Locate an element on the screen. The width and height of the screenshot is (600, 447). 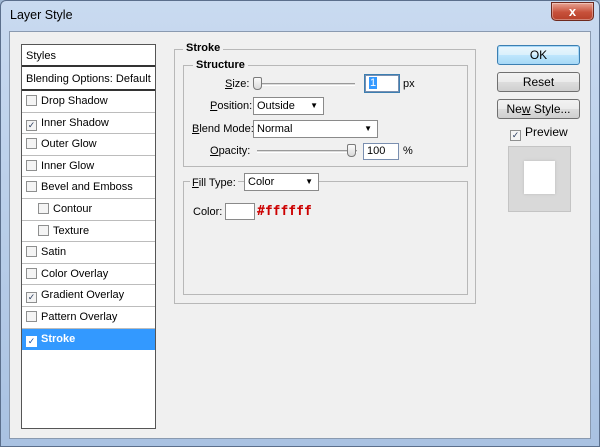
style-item-inner-shadow: ✓ Inner Shadow is located at coordinates (88, 124).